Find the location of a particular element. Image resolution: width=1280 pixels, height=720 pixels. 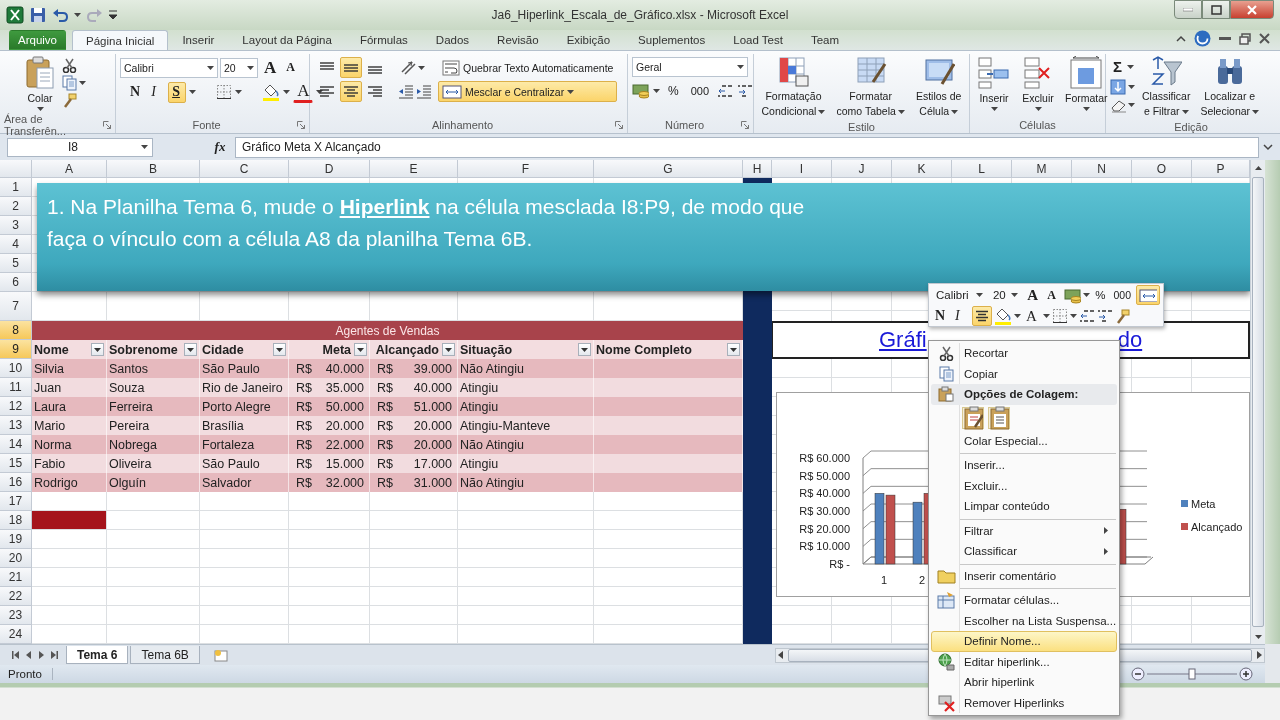

table-cell: Porto Alegre is located at coordinates (236, 406).